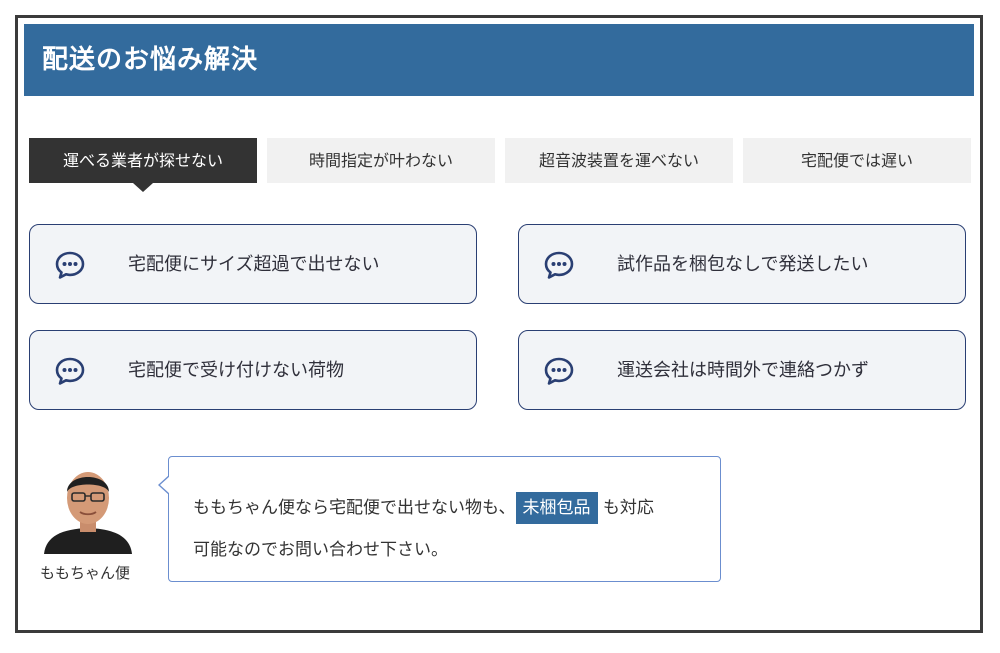  I want to click on portrait-image, so click(88, 508).